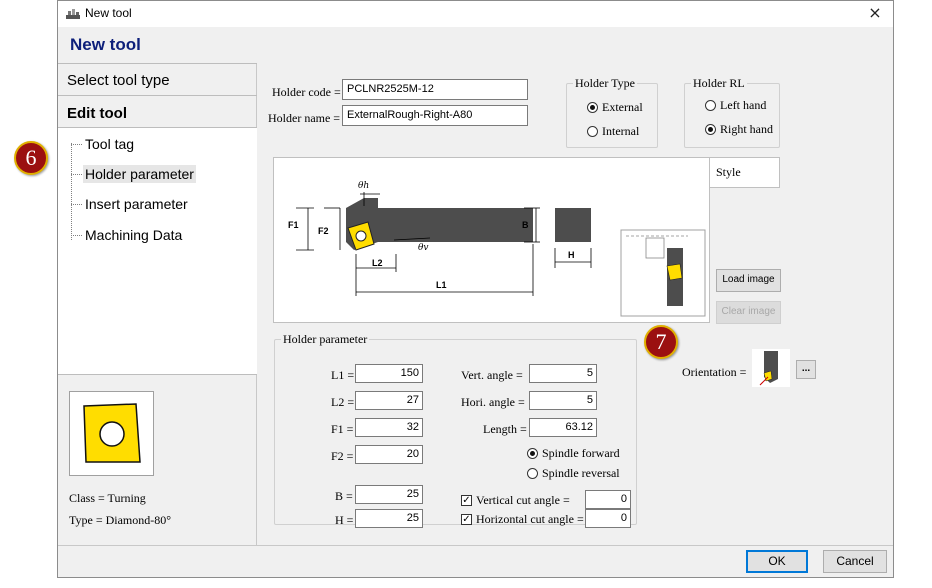  What do you see at coordinates (323, 231) in the screenshot?
I see `dim-label-f2: F2` at bounding box center [323, 231].